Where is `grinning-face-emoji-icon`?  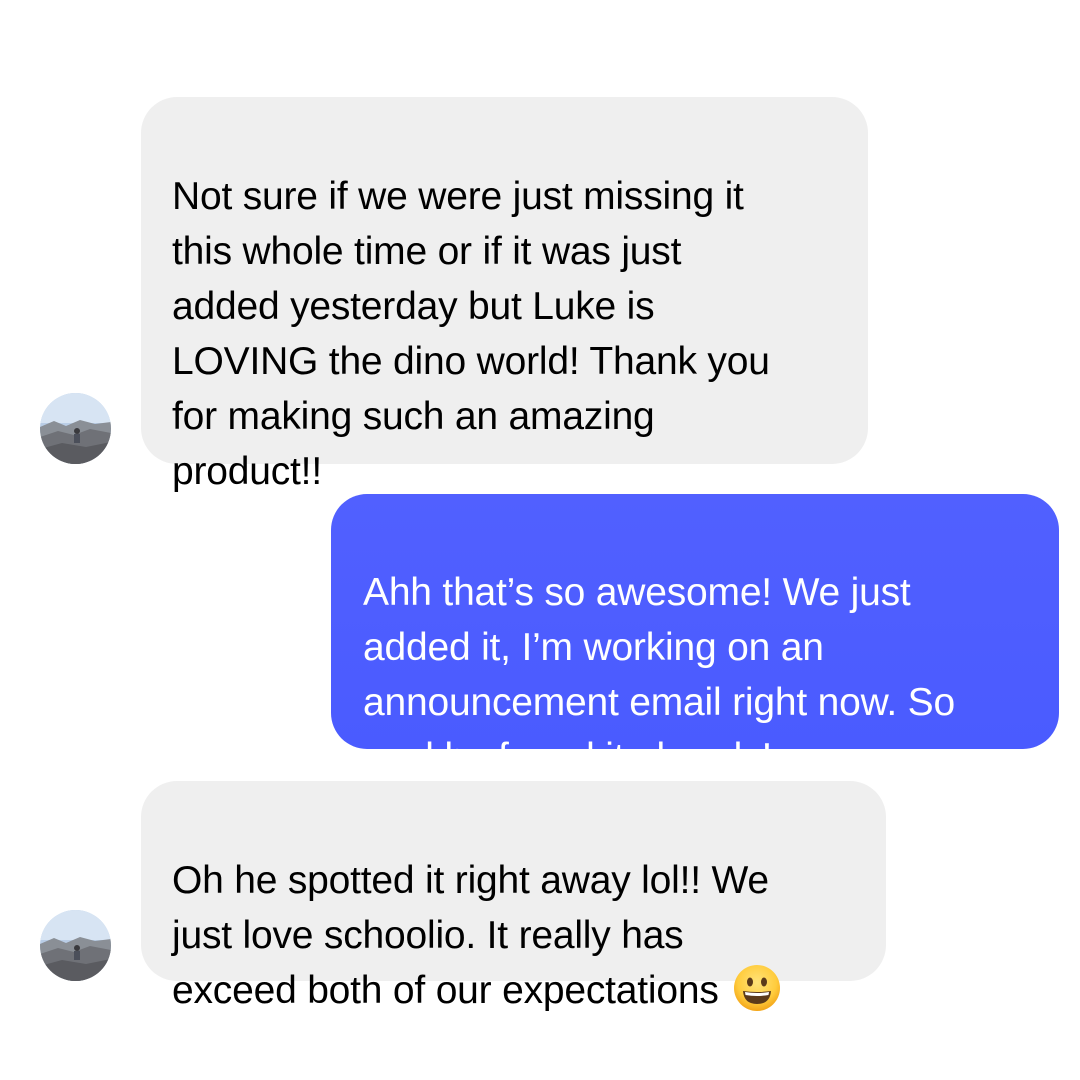 grinning-face-emoji-icon is located at coordinates (757, 988).